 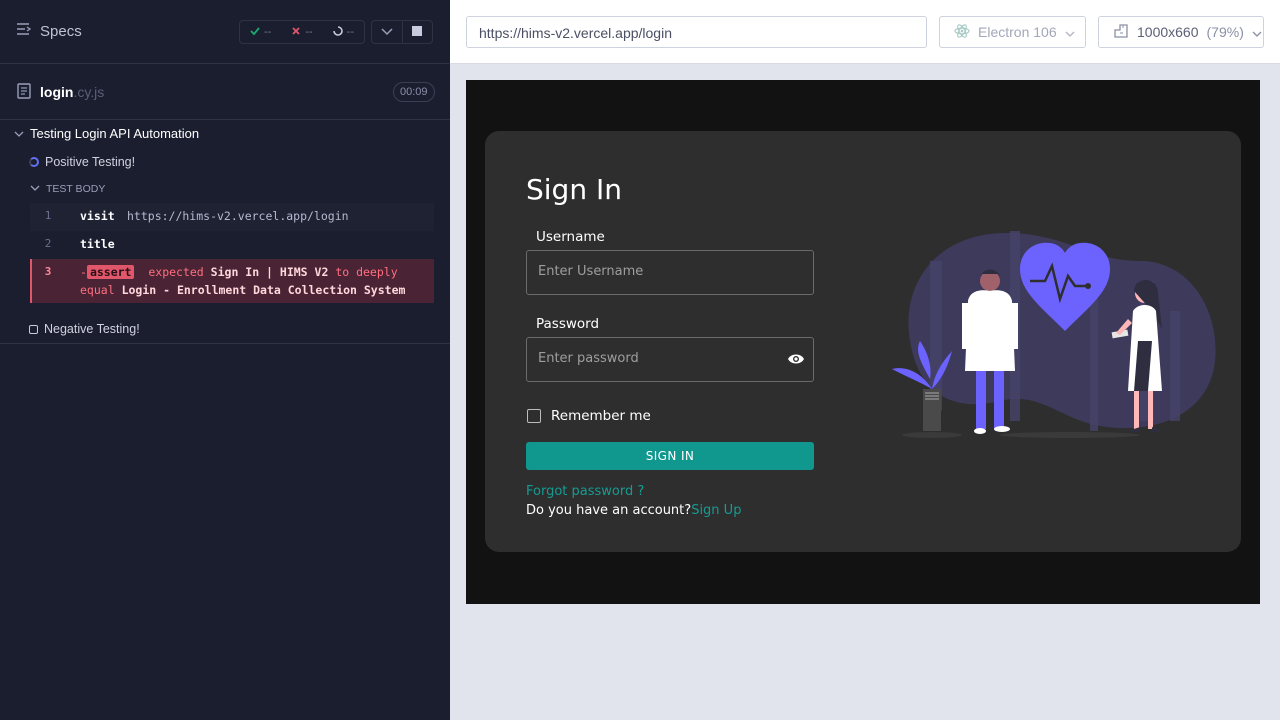 What do you see at coordinates (97, 216) in the screenshot?
I see `command-name: visit` at bounding box center [97, 216].